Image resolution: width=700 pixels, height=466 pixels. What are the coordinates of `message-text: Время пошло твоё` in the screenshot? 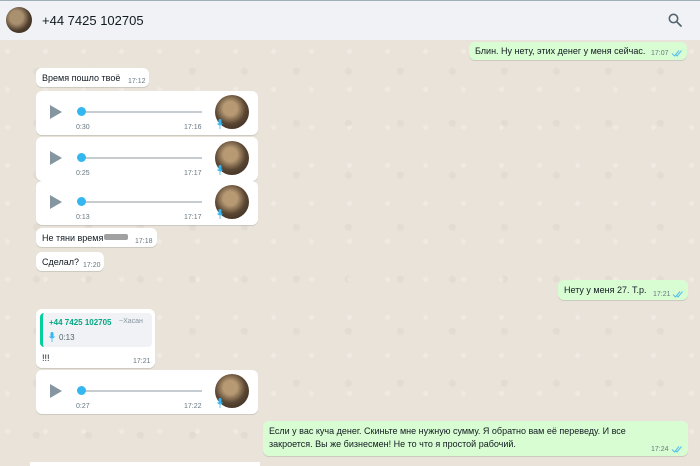 It's located at (81, 78).